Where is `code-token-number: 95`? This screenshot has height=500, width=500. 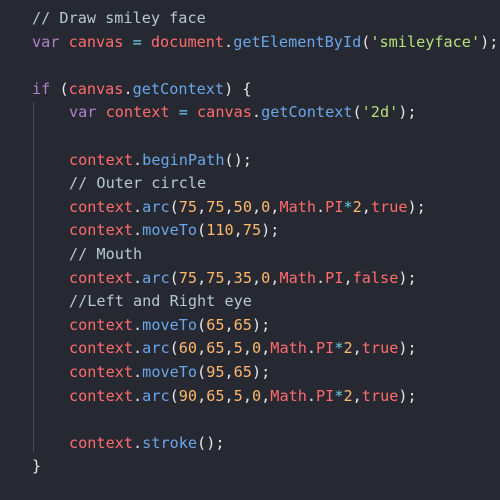
code-token-number: 95 is located at coordinates (215, 372).